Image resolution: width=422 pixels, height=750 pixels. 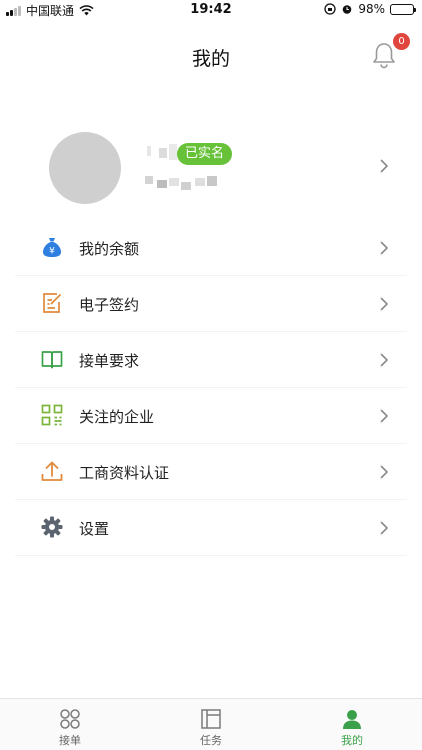 I want to click on money-bag-icon: ¥, so click(x=52, y=247).